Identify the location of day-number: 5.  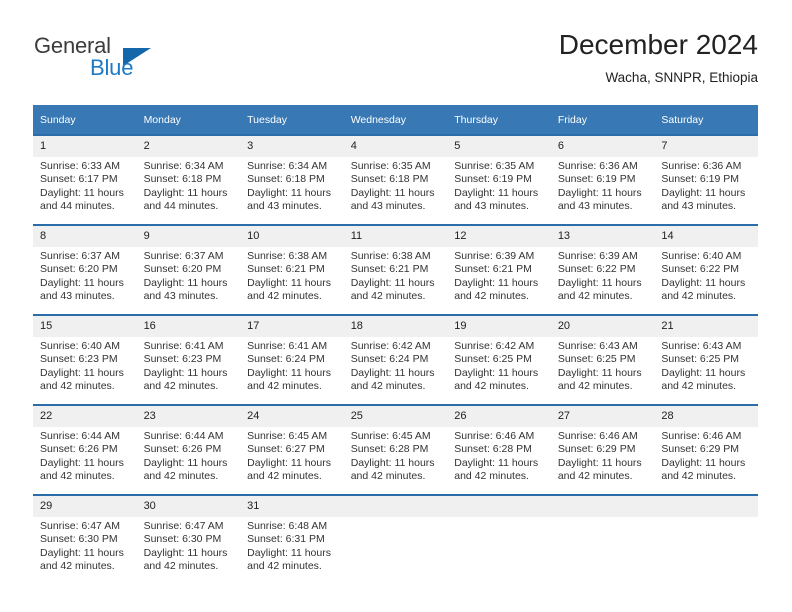
(499, 146).